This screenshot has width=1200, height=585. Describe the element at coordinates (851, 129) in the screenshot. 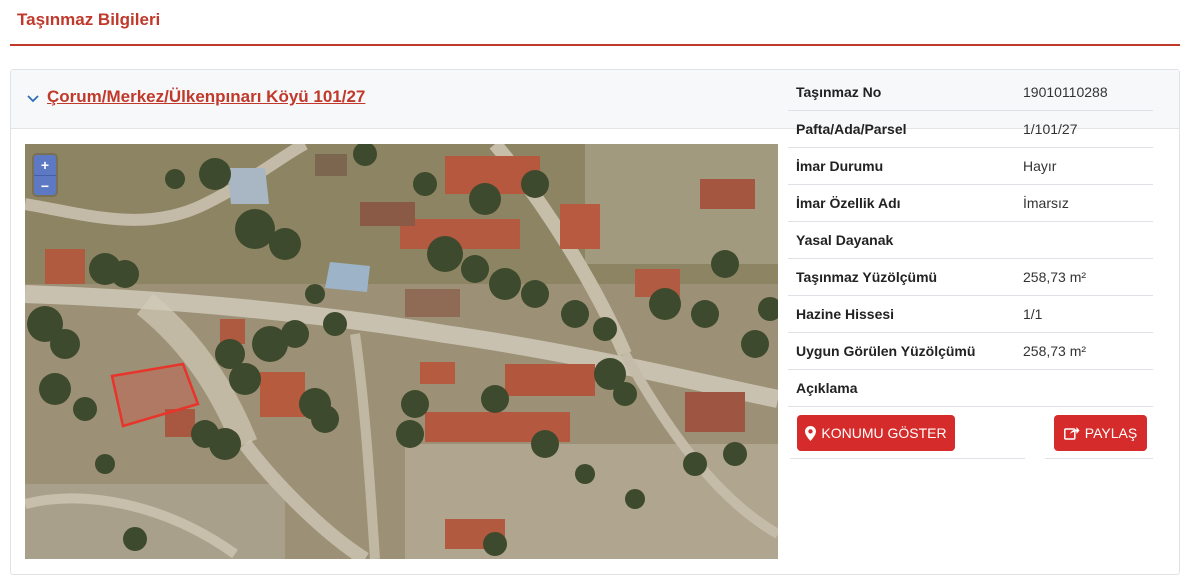

I see `row-label: Pafta/Ada/Parsel` at that location.